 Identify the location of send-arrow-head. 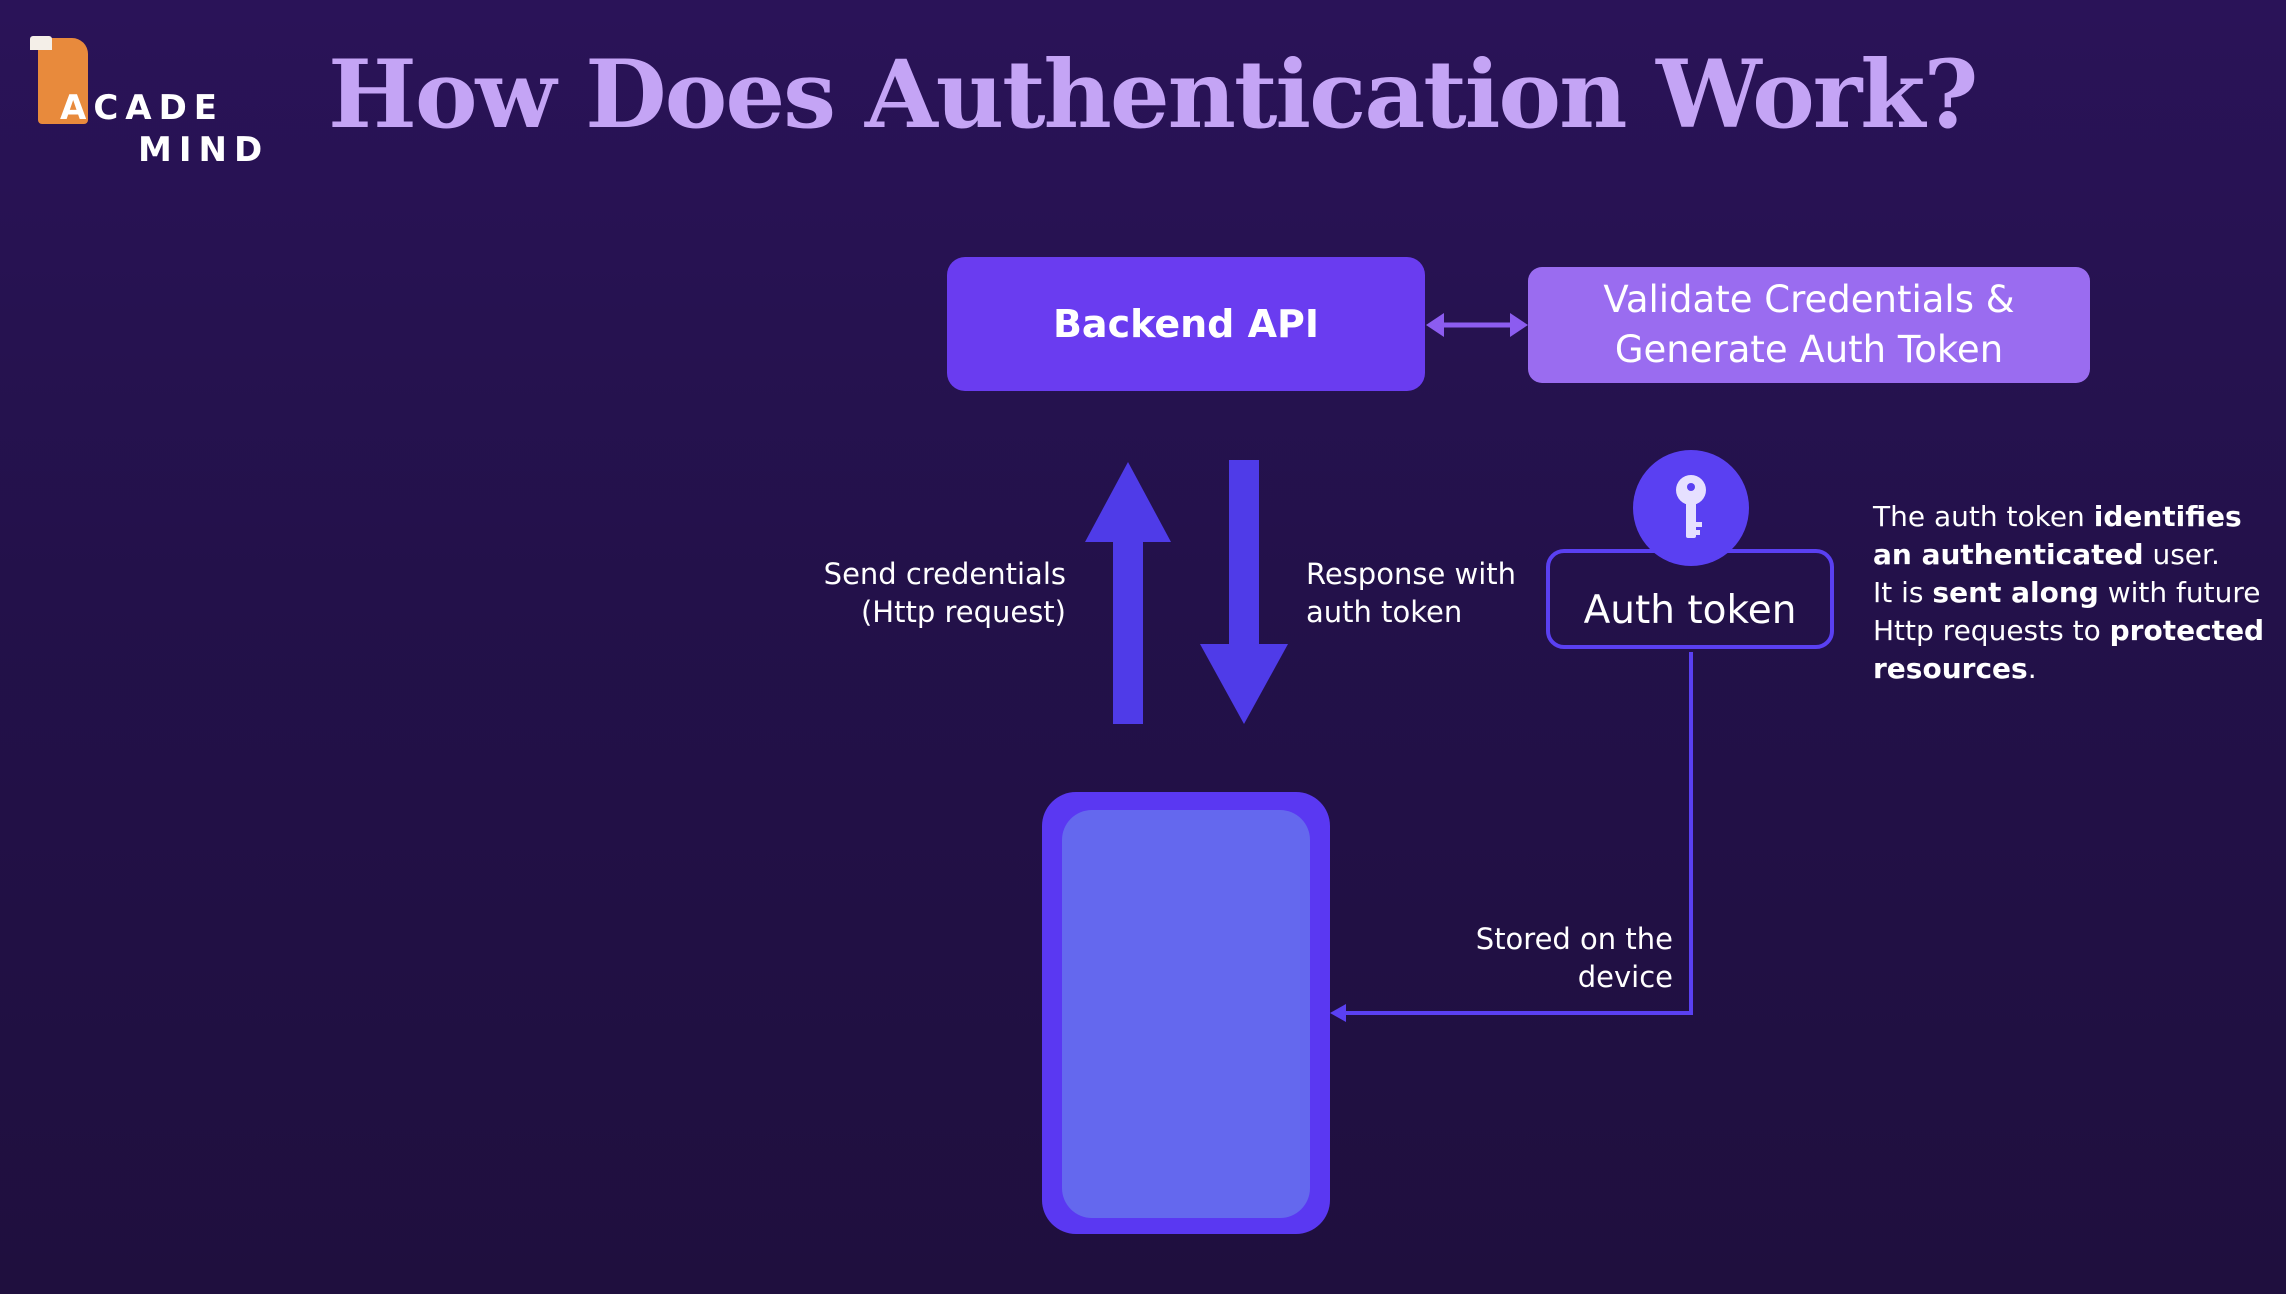
(1128, 502).